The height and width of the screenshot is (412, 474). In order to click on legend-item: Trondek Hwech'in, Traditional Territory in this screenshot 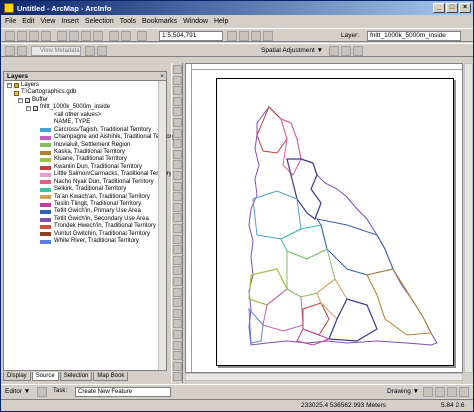, I will do `click(85, 226)`.